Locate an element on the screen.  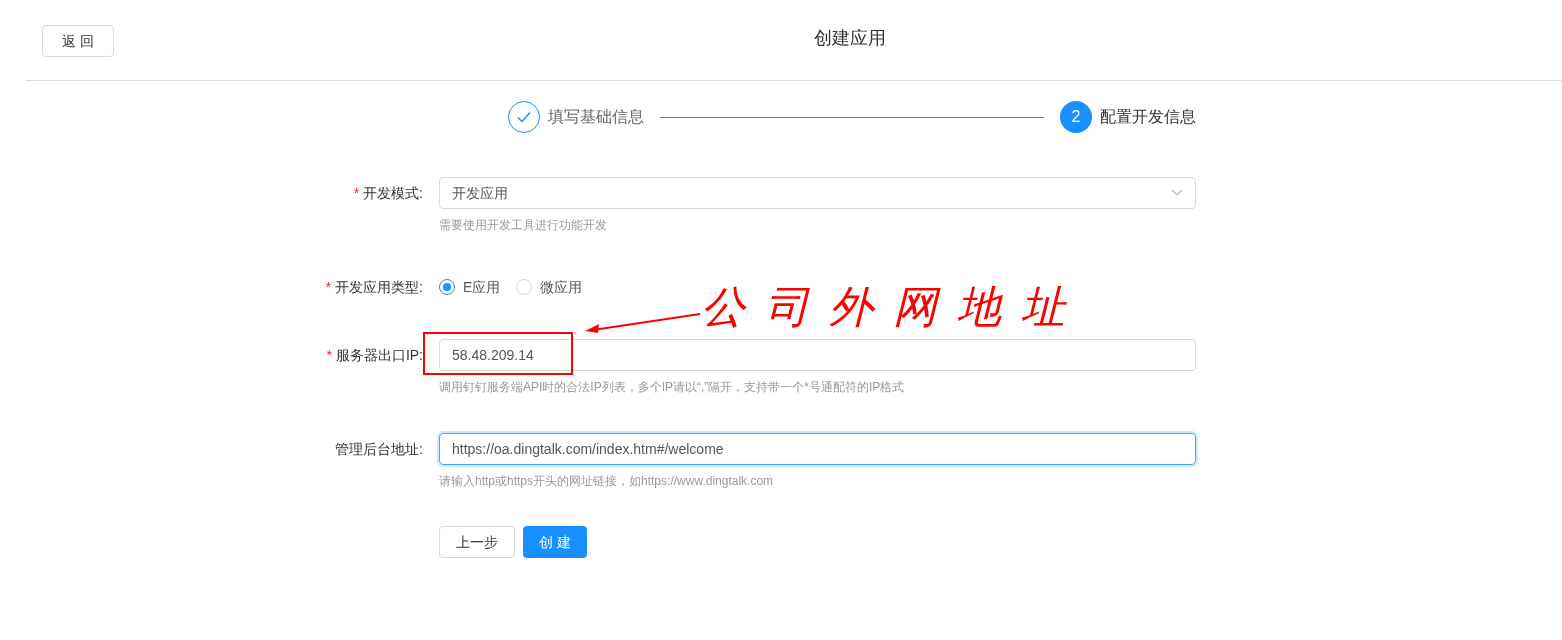
field-label: 服务器出口IP: is located at coordinates (379, 355).